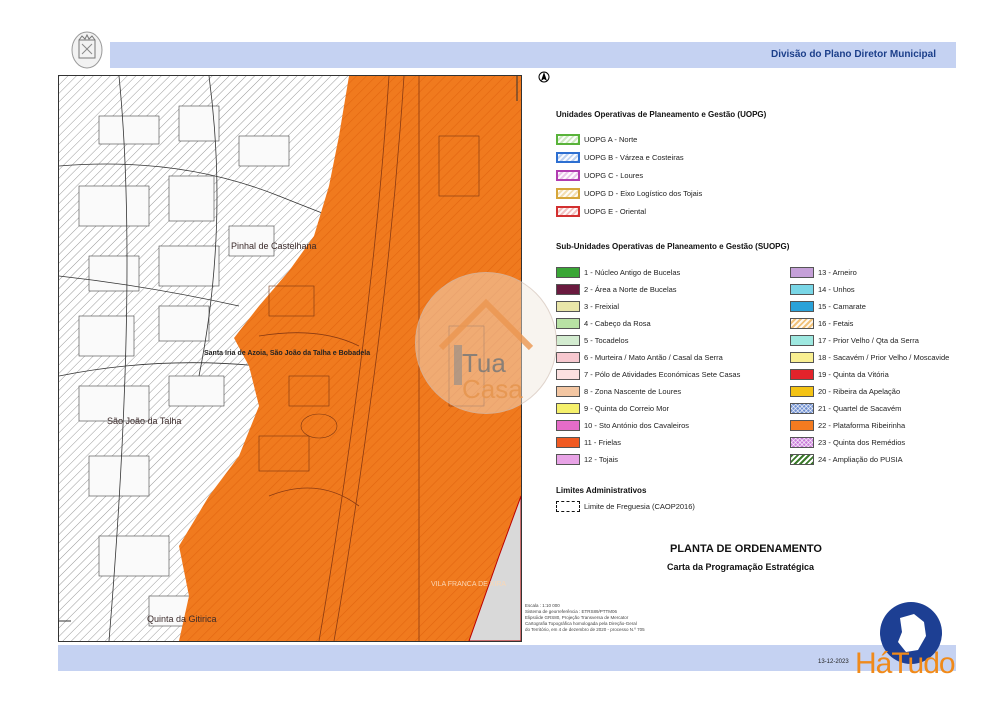 This screenshot has width=1000, height=709. Describe the element at coordinates (507, 658) in the screenshot. I see `footer-bar: 13-12-2023` at that location.